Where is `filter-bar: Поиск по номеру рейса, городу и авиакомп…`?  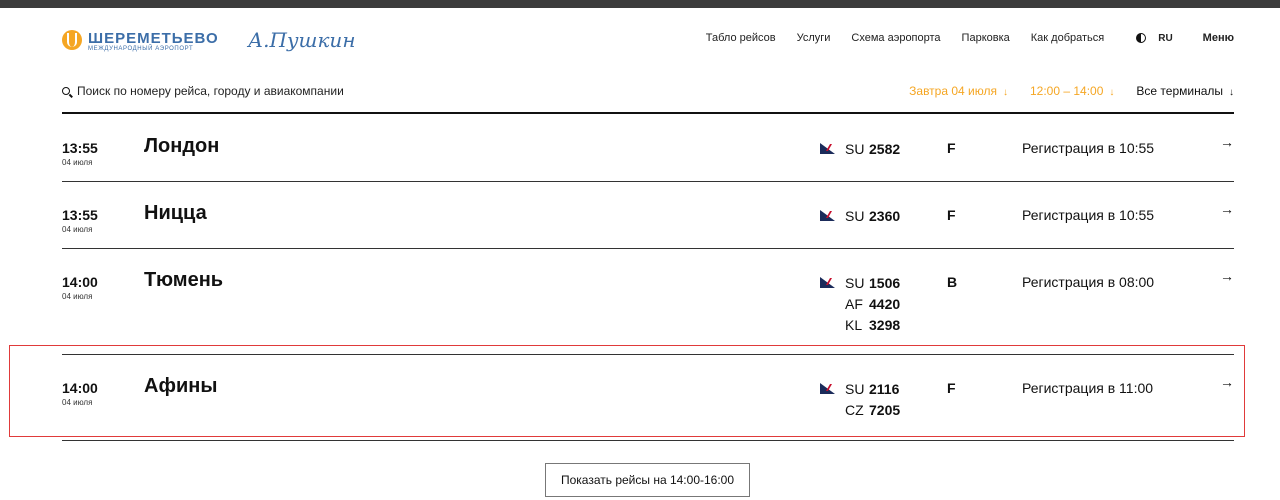 filter-bar: Поиск по номеру рейса, городу и авиакомп… is located at coordinates (648, 97).